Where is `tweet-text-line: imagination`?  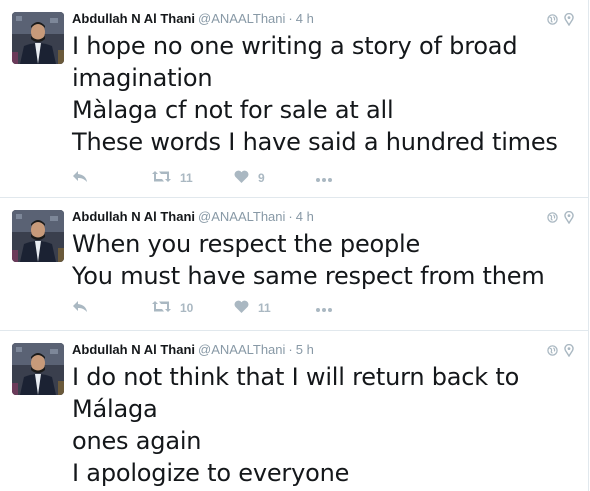
tweet-text-line: imagination is located at coordinates (142, 78).